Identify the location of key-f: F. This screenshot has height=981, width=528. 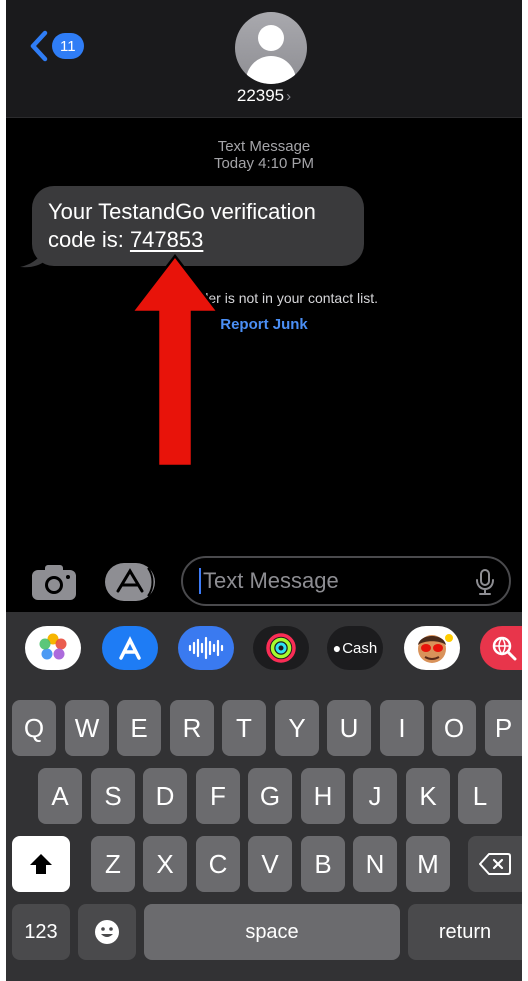
(218, 796).